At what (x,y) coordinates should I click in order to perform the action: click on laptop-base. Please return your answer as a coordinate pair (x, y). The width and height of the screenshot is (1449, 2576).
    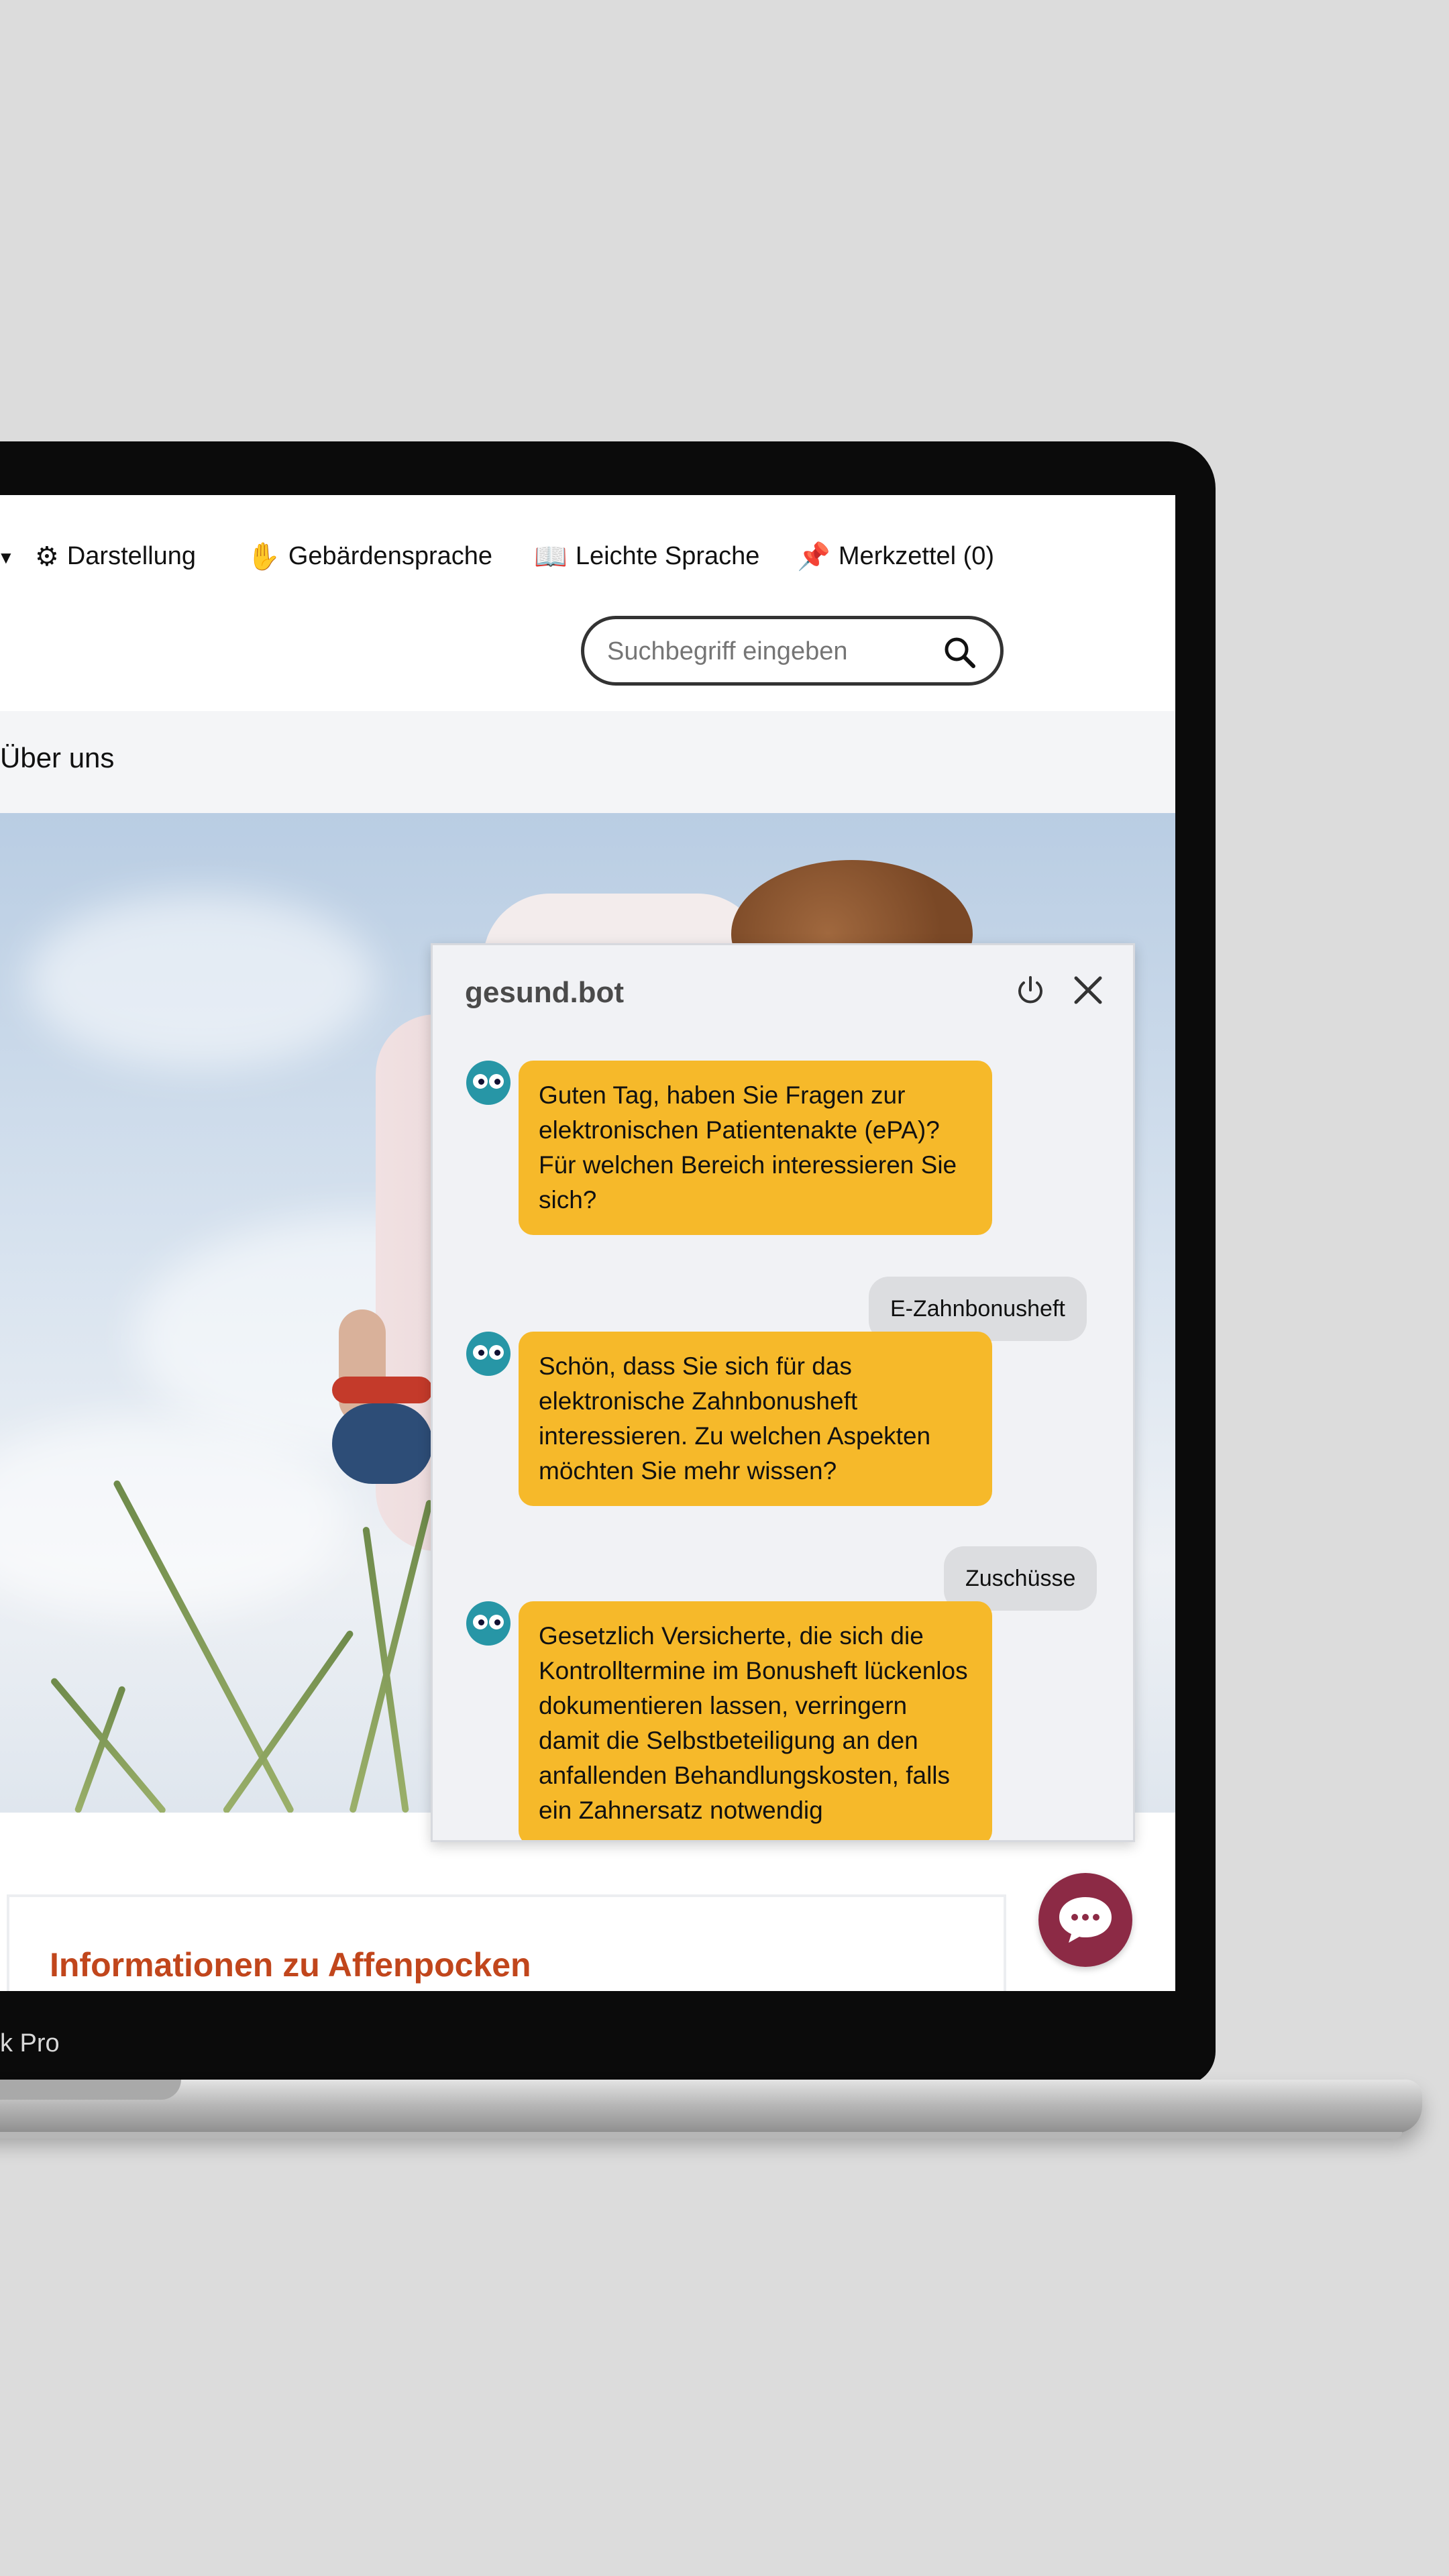
    Looking at the image, I should click on (711, 2106).